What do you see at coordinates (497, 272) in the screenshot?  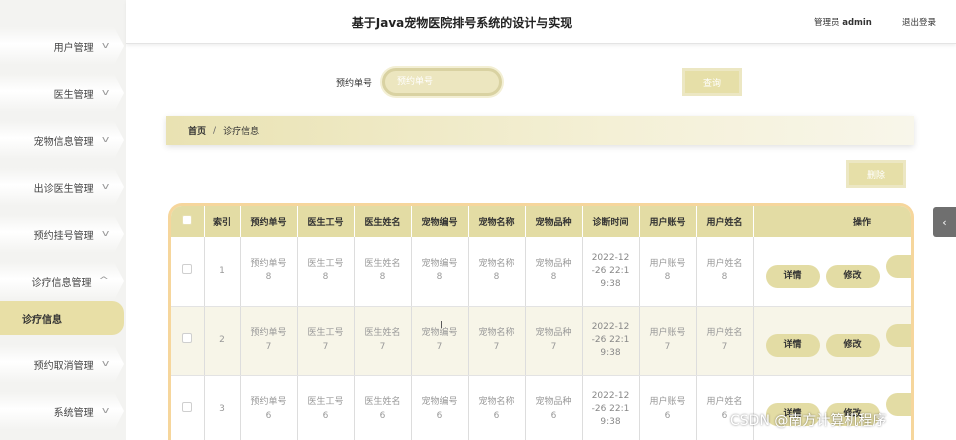 I see `table-cell: 宠物名称 8` at bounding box center [497, 272].